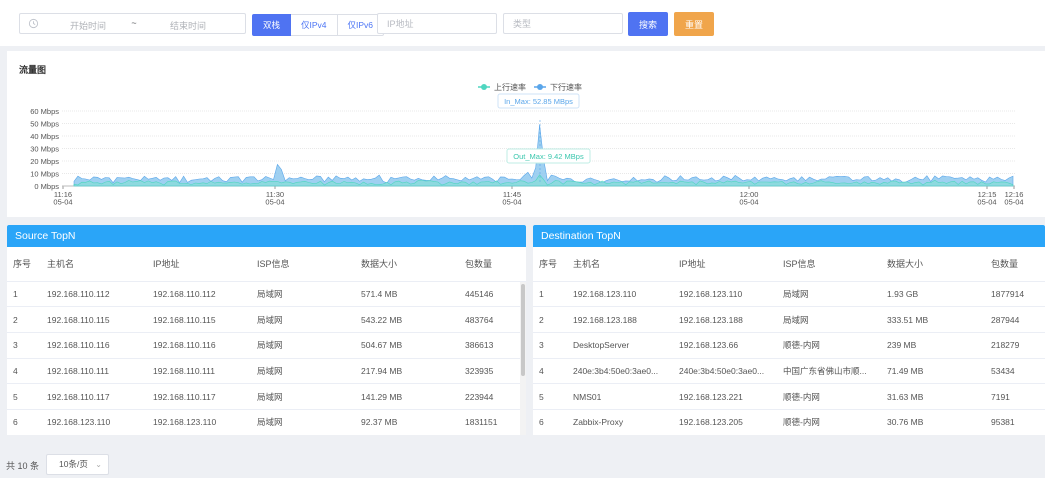 The image size is (1045, 478). I want to click on total-count: 共 10 条, so click(23, 466).